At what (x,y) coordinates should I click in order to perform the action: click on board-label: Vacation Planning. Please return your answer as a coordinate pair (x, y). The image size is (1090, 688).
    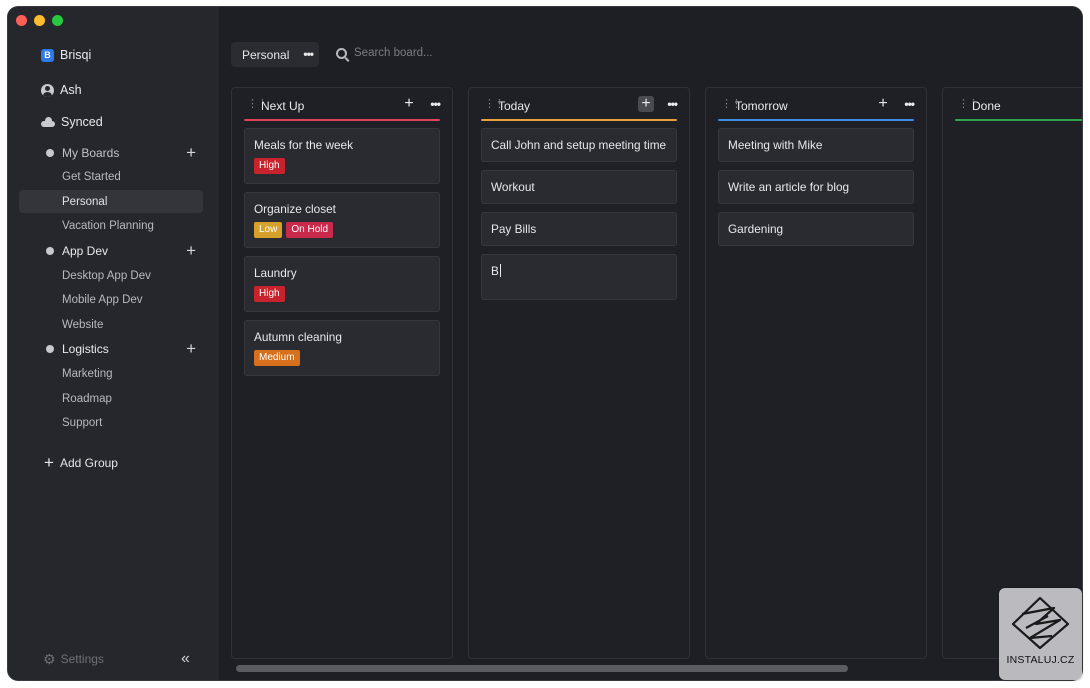
    Looking at the image, I should click on (108, 225).